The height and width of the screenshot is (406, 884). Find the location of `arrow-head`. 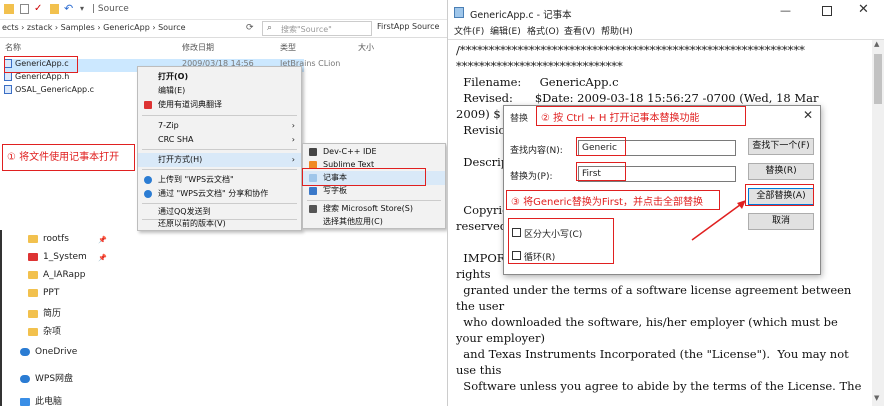

arrow-head is located at coordinates (741, 204).